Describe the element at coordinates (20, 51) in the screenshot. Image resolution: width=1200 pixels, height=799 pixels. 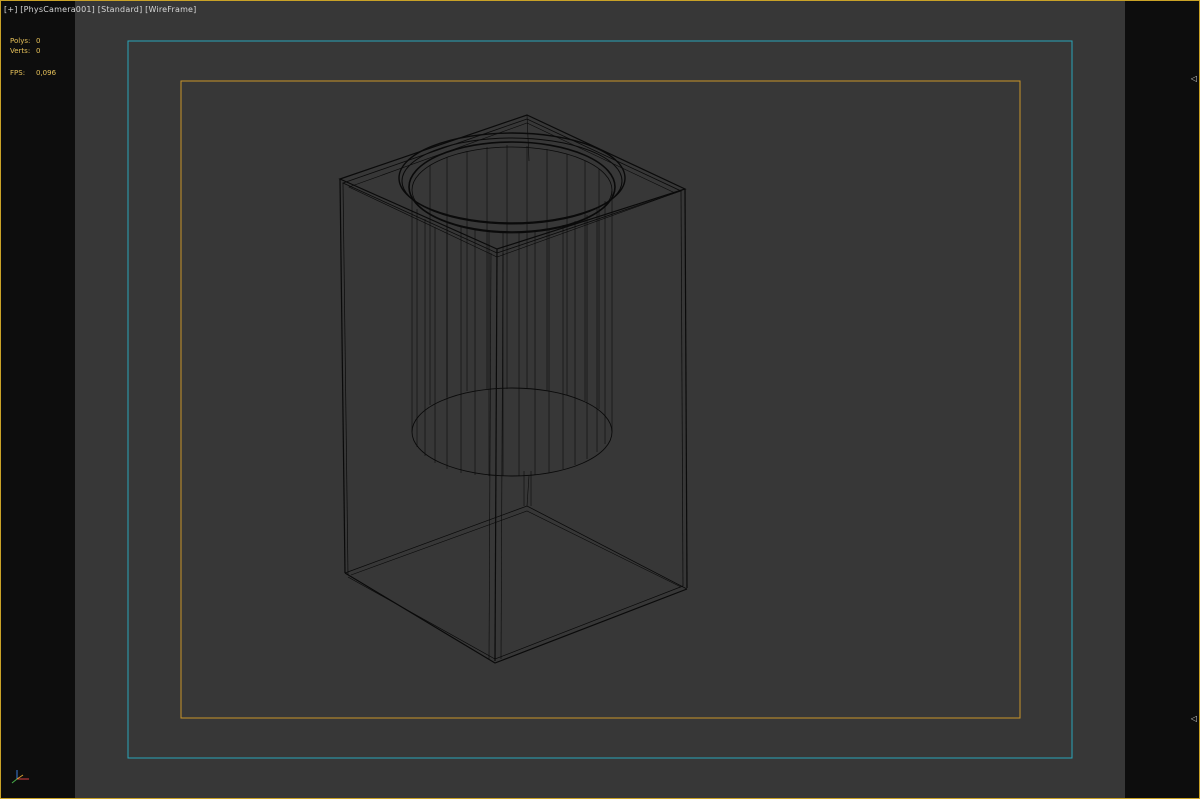
I see `verts-label: Verts:` at that location.